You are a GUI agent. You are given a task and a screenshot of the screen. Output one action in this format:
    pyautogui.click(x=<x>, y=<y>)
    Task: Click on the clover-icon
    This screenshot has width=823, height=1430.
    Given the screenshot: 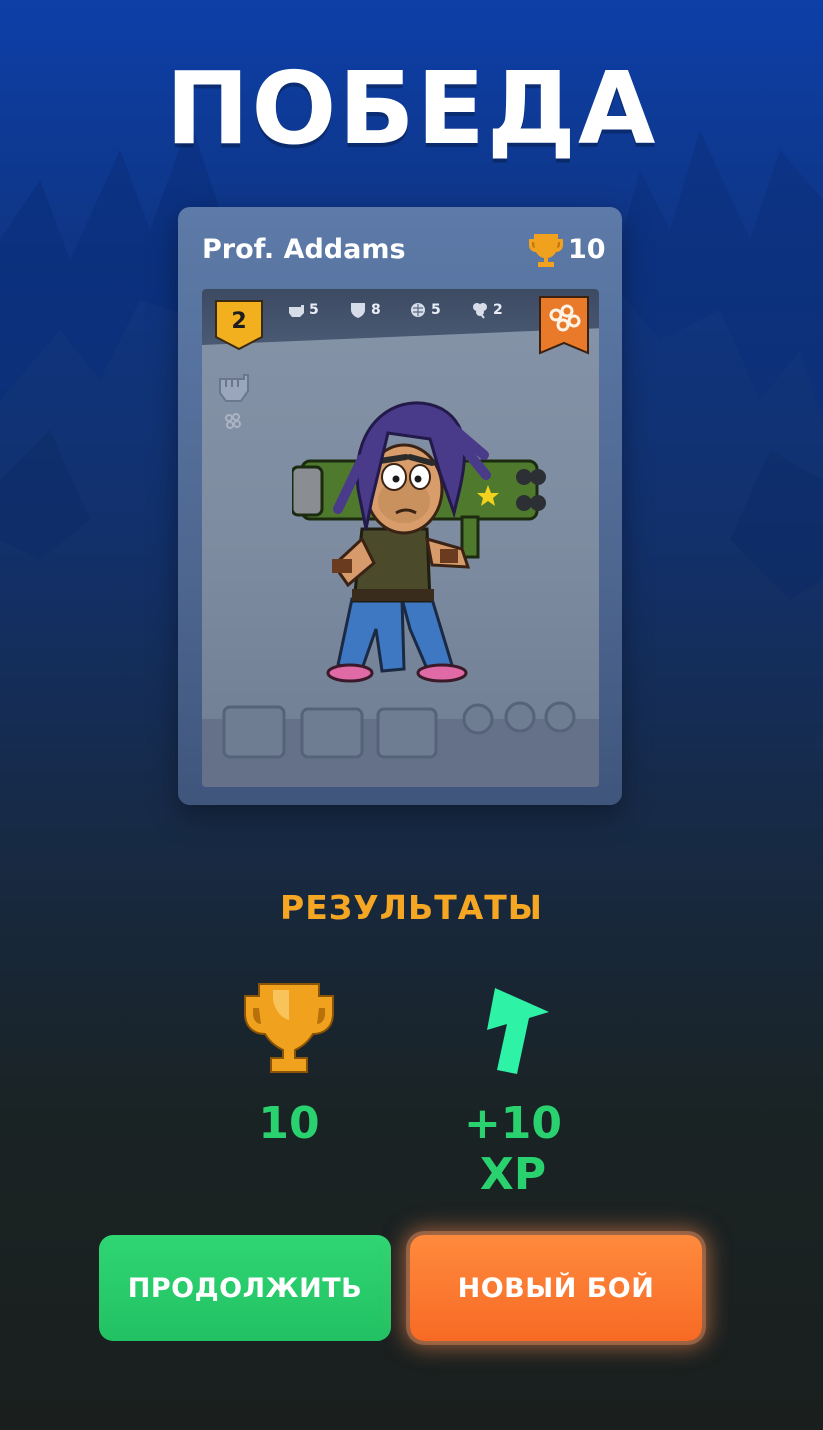 What is the action you would take?
    pyautogui.click(x=480, y=311)
    